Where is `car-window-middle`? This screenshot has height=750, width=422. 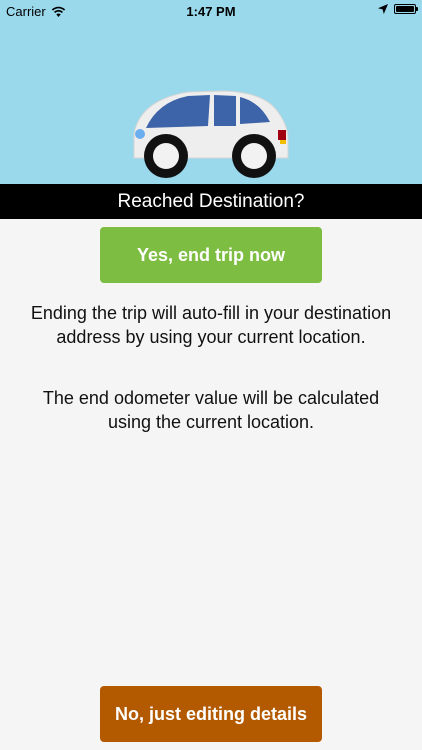 car-window-middle is located at coordinates (225, 110).